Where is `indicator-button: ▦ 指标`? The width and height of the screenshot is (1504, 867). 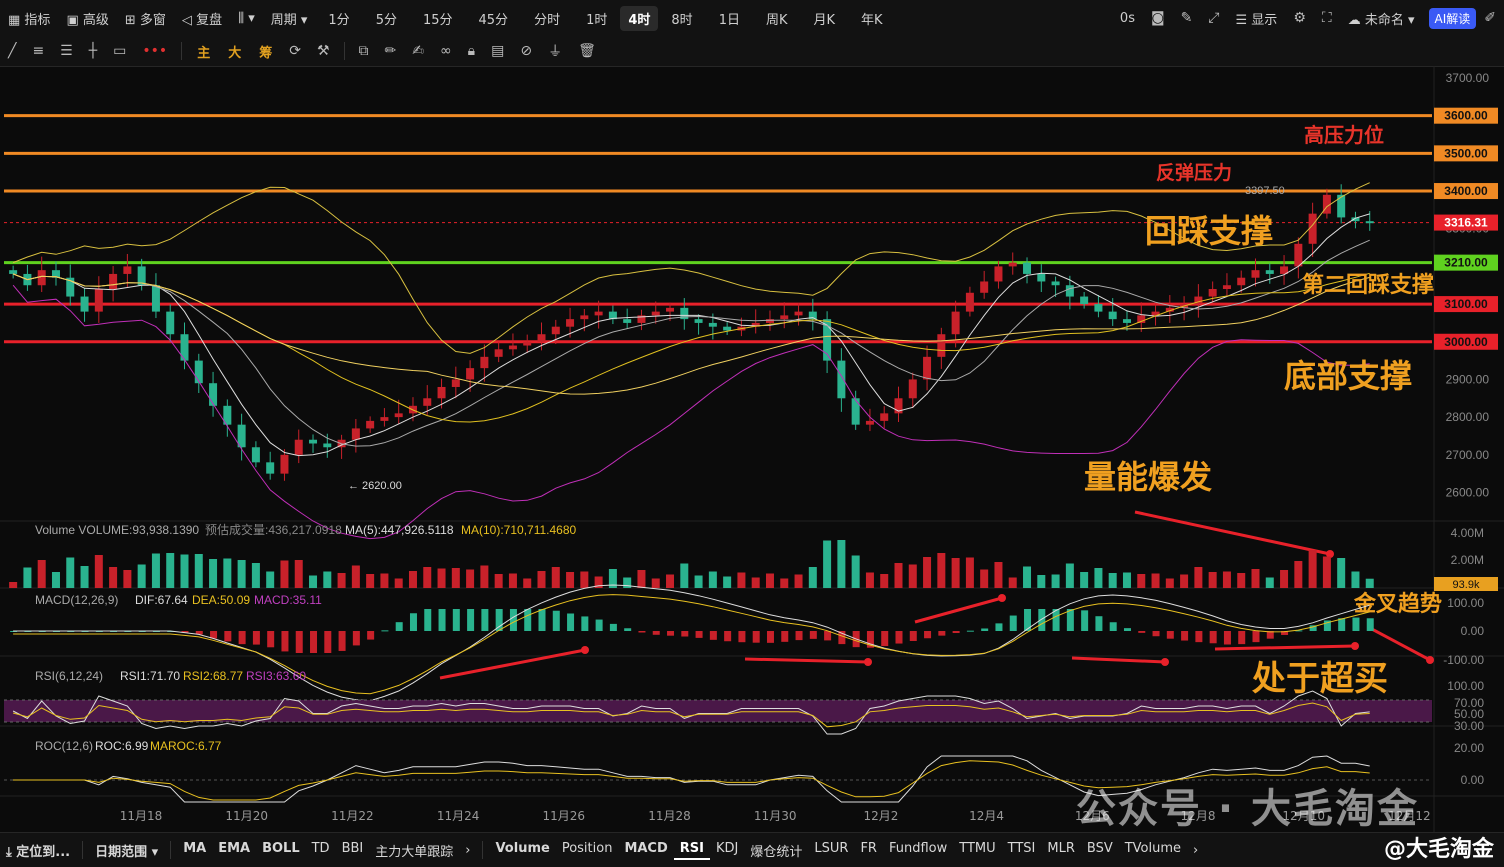 indicator-button: ▦ 指标 is located at coordinates (29, 18).